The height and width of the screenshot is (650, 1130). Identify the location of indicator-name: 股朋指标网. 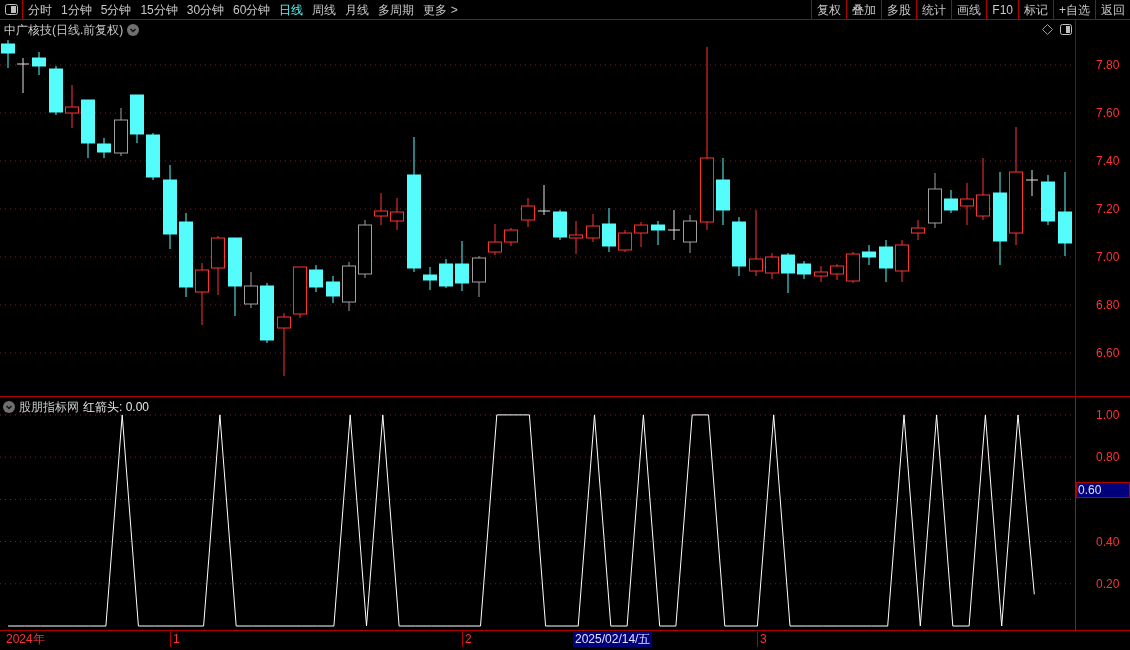
(49, 407).